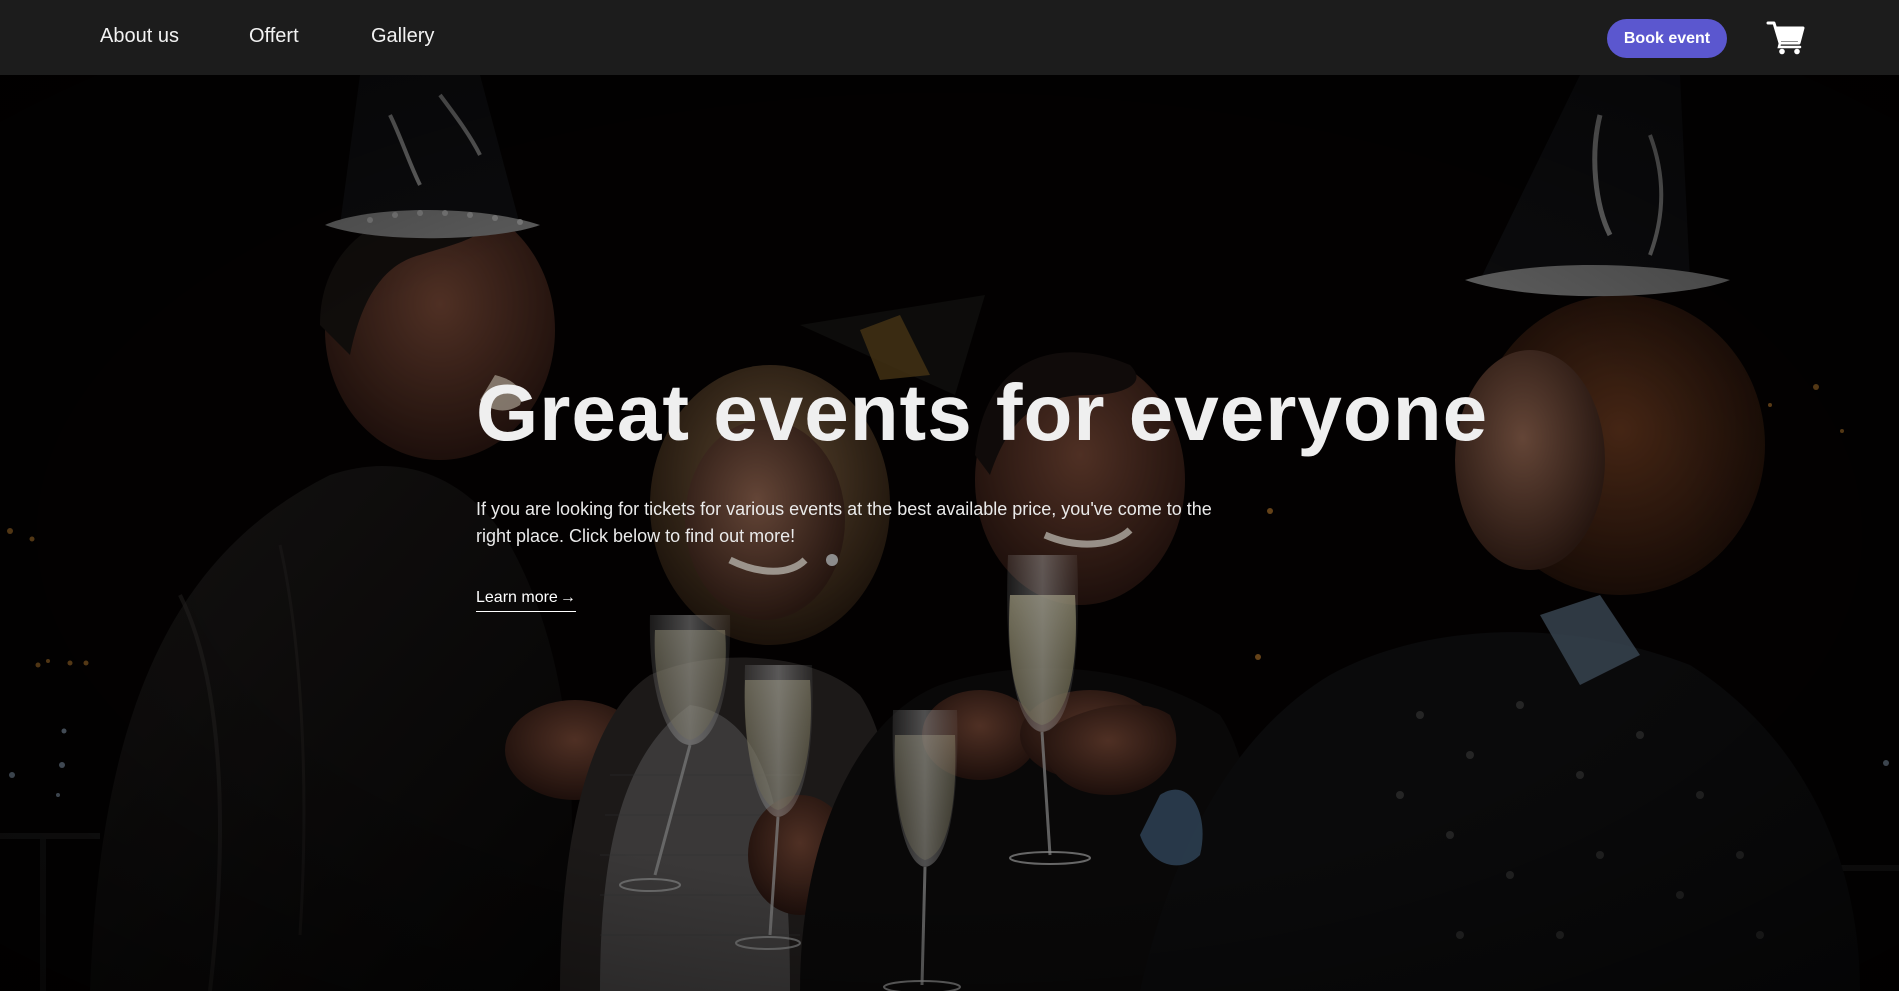 The height and width of the screenshot is (991, 1899). I want to click on arrow-right-icon: →, so click(567, 597).